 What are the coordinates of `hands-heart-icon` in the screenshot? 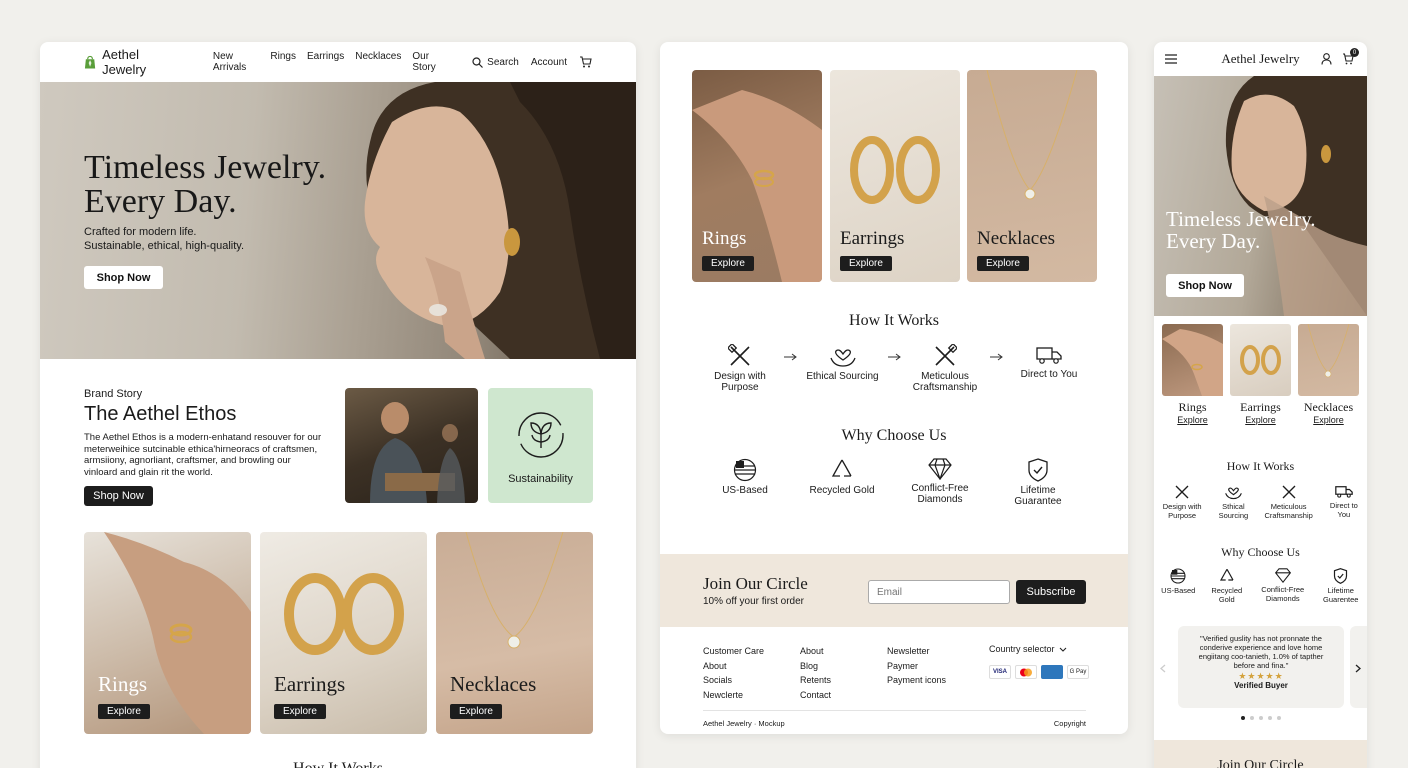 It's located at (842, 358).